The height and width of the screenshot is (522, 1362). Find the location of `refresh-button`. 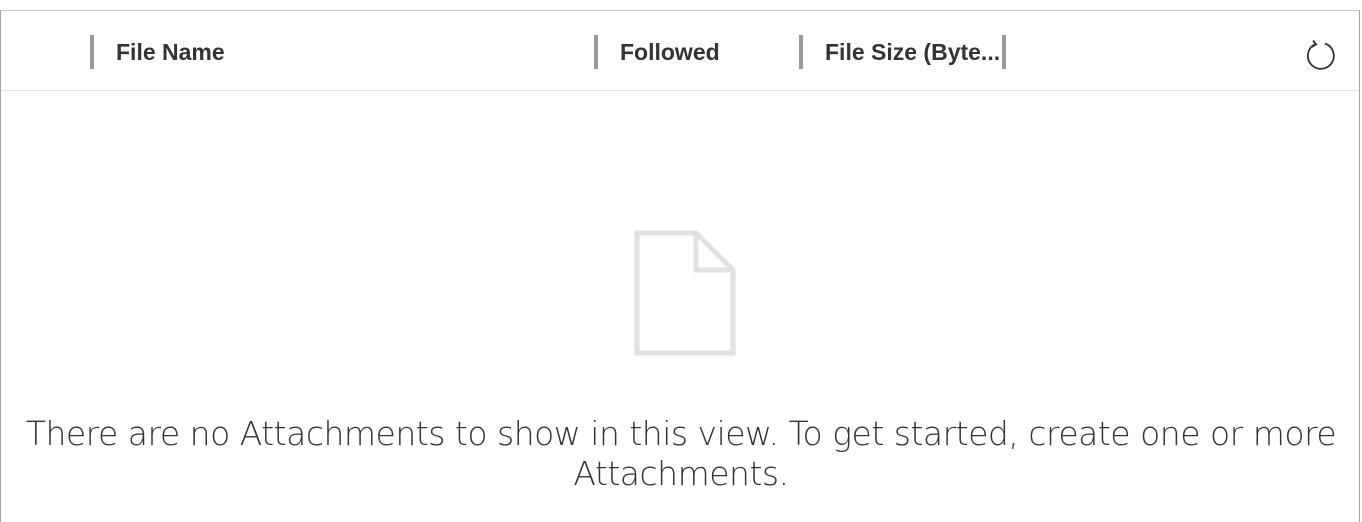

refresh-button is located at coordinates (1321, 56).